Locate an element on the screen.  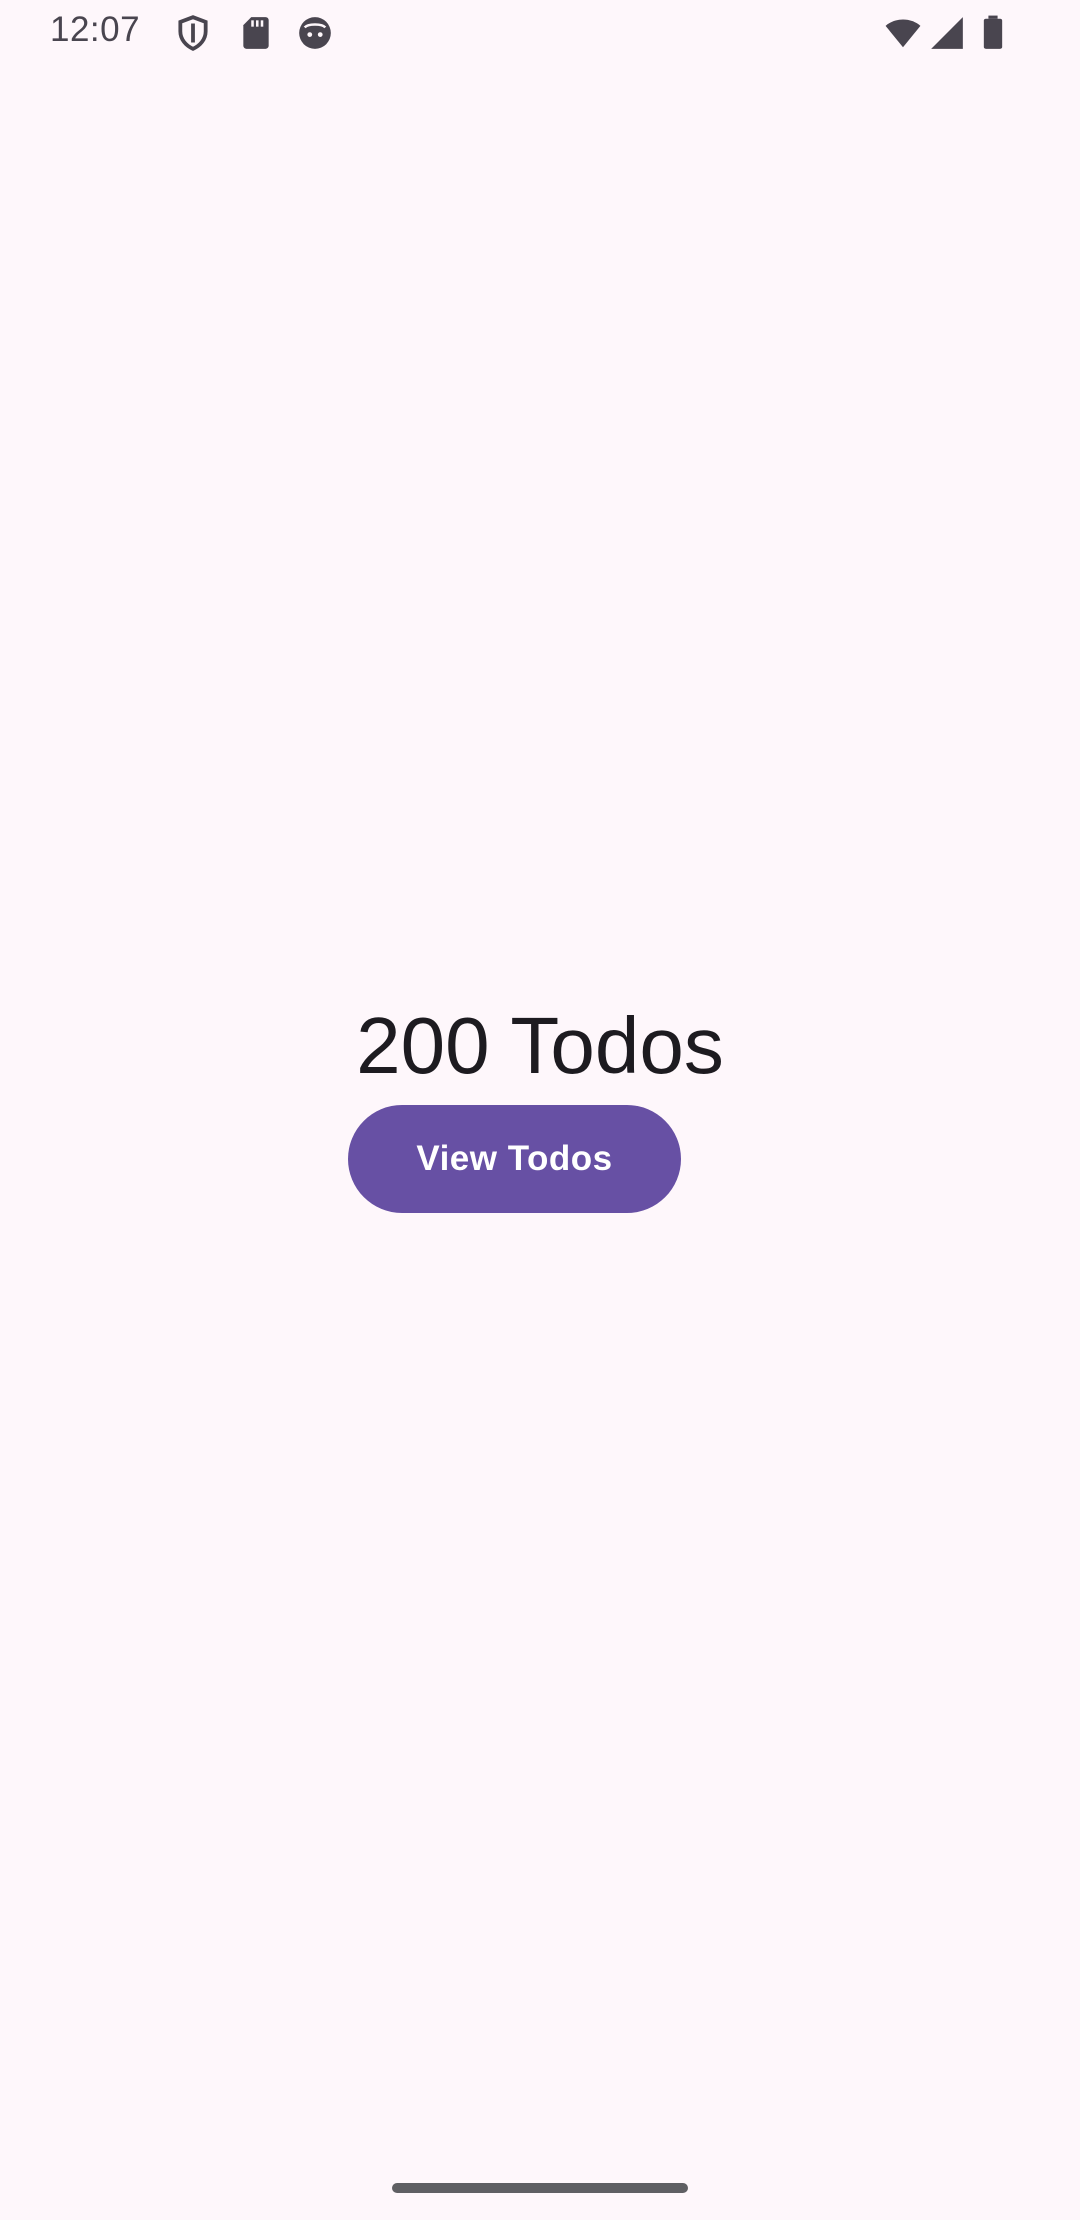
cellular-signal-icon is located at coordinates (947, 33).